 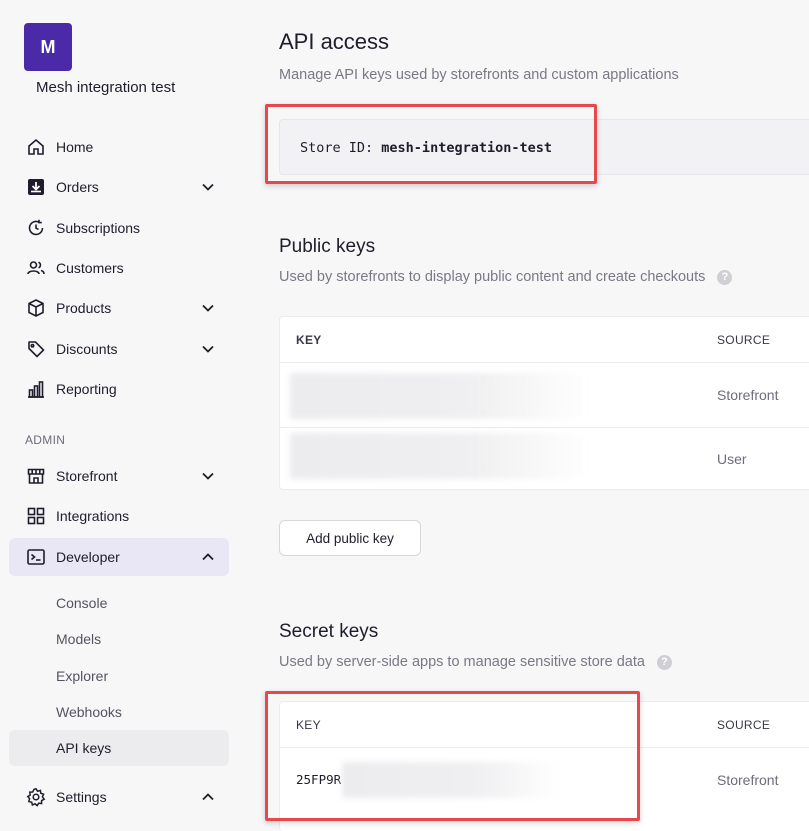 I want to click on sidebar-item-label: Developer, so click(x=88, y=557).